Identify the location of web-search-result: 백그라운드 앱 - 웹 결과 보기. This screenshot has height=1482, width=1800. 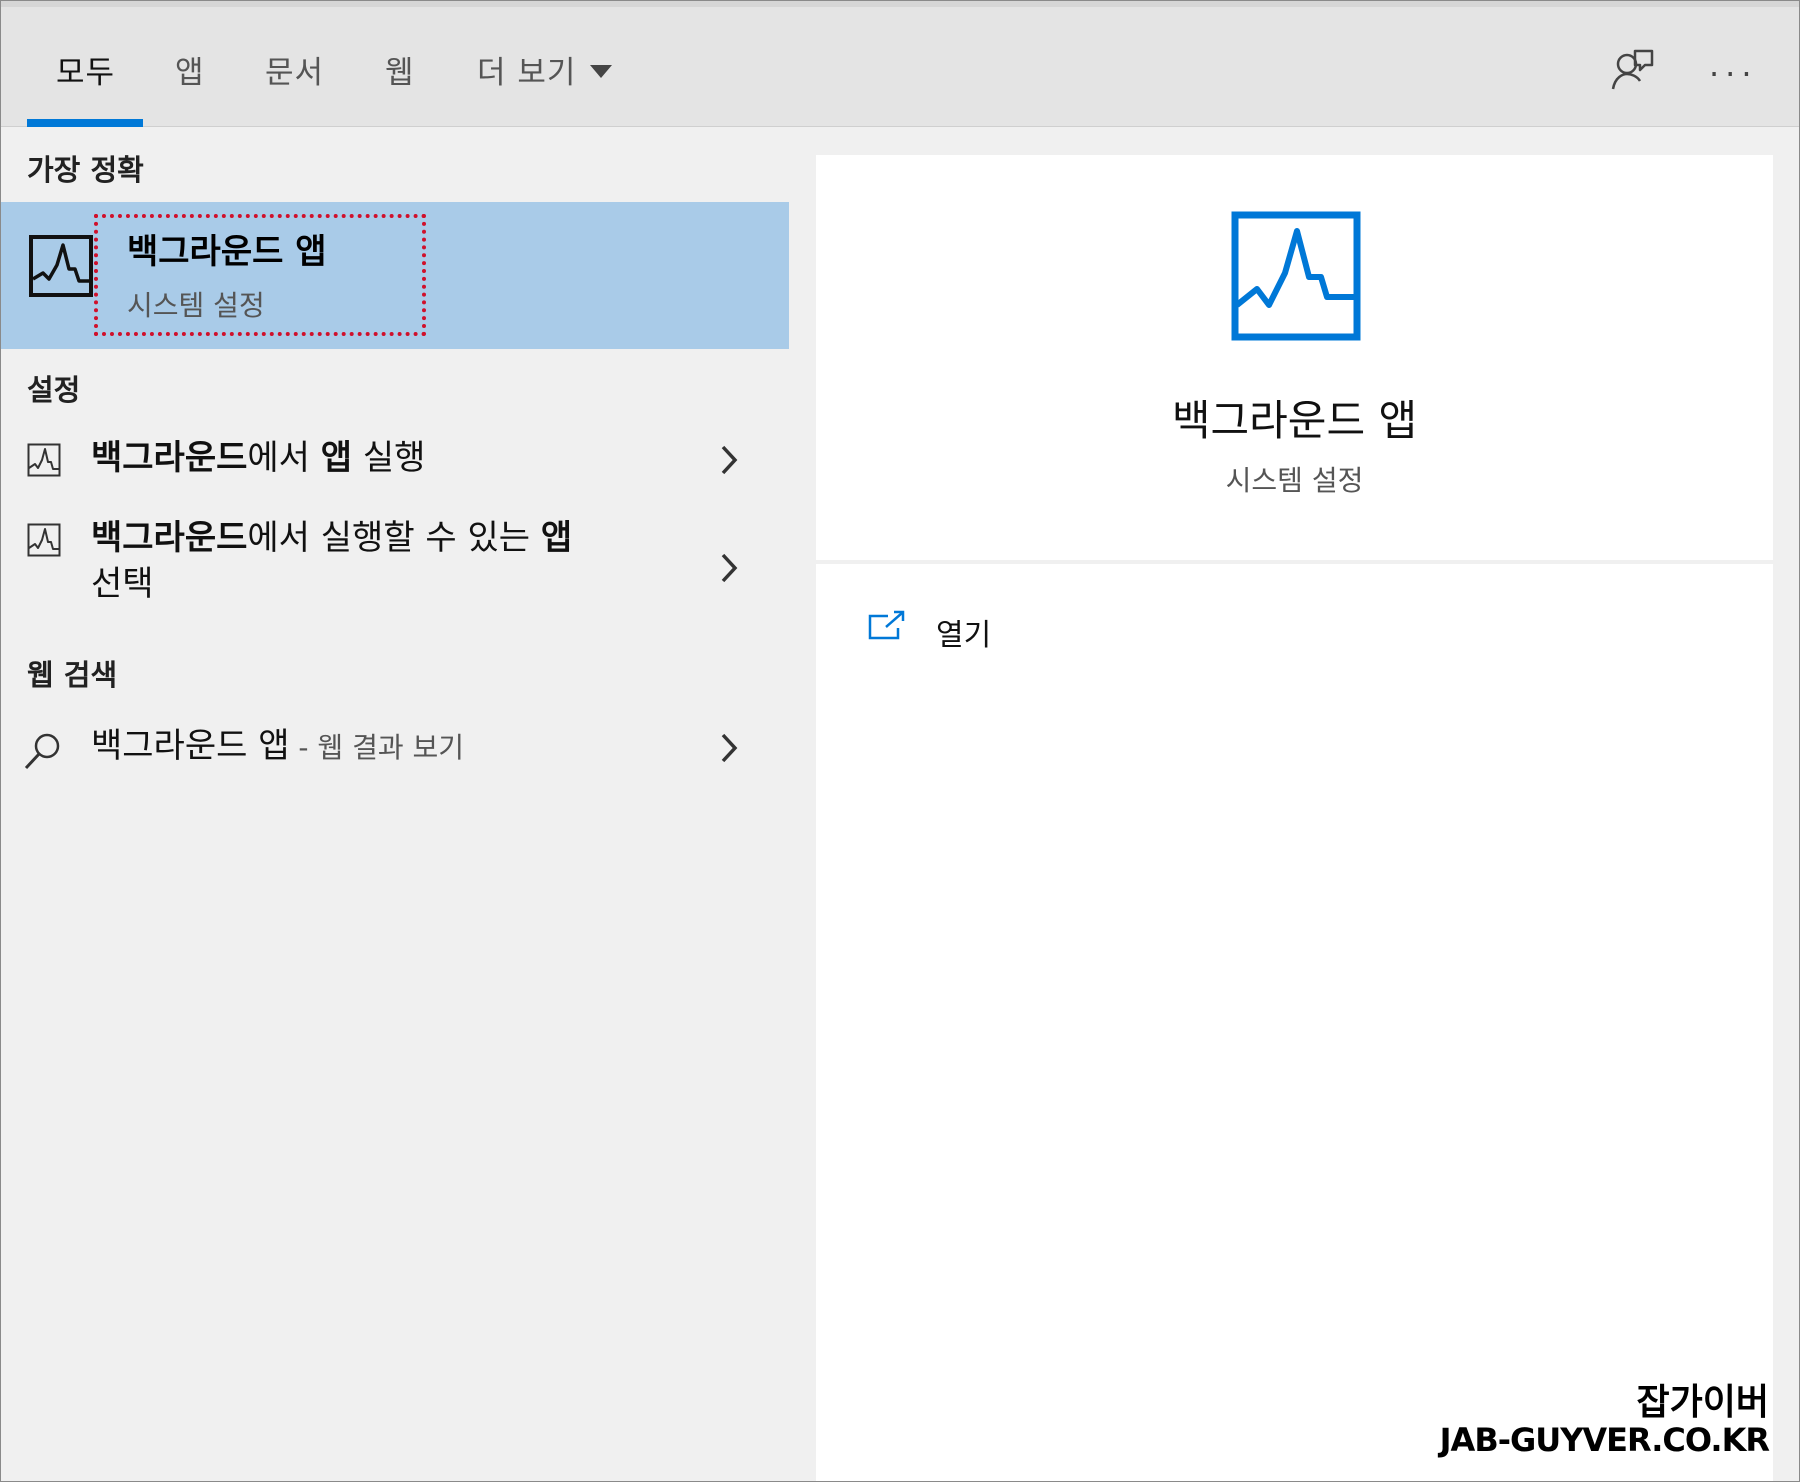
(395, 747).